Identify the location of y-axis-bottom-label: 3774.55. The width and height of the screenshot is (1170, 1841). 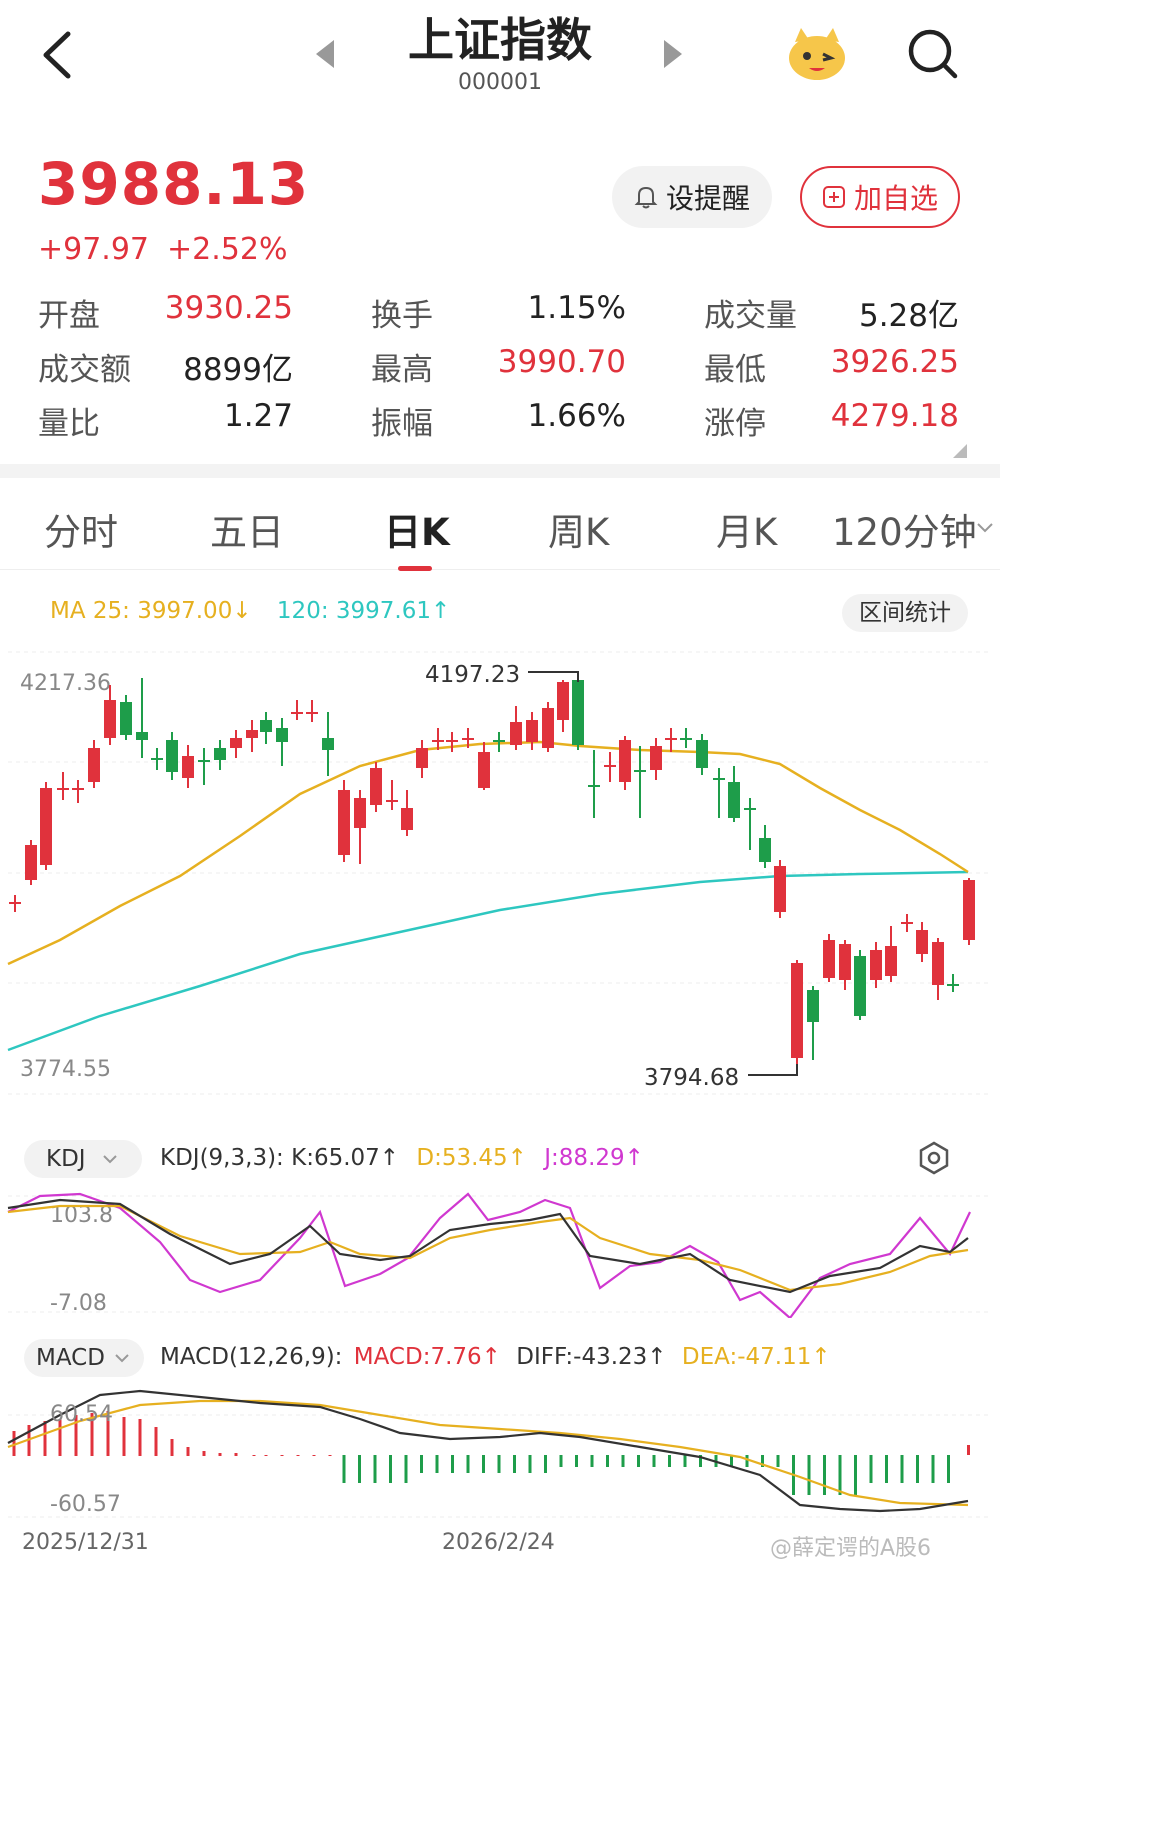
(65, 1069).